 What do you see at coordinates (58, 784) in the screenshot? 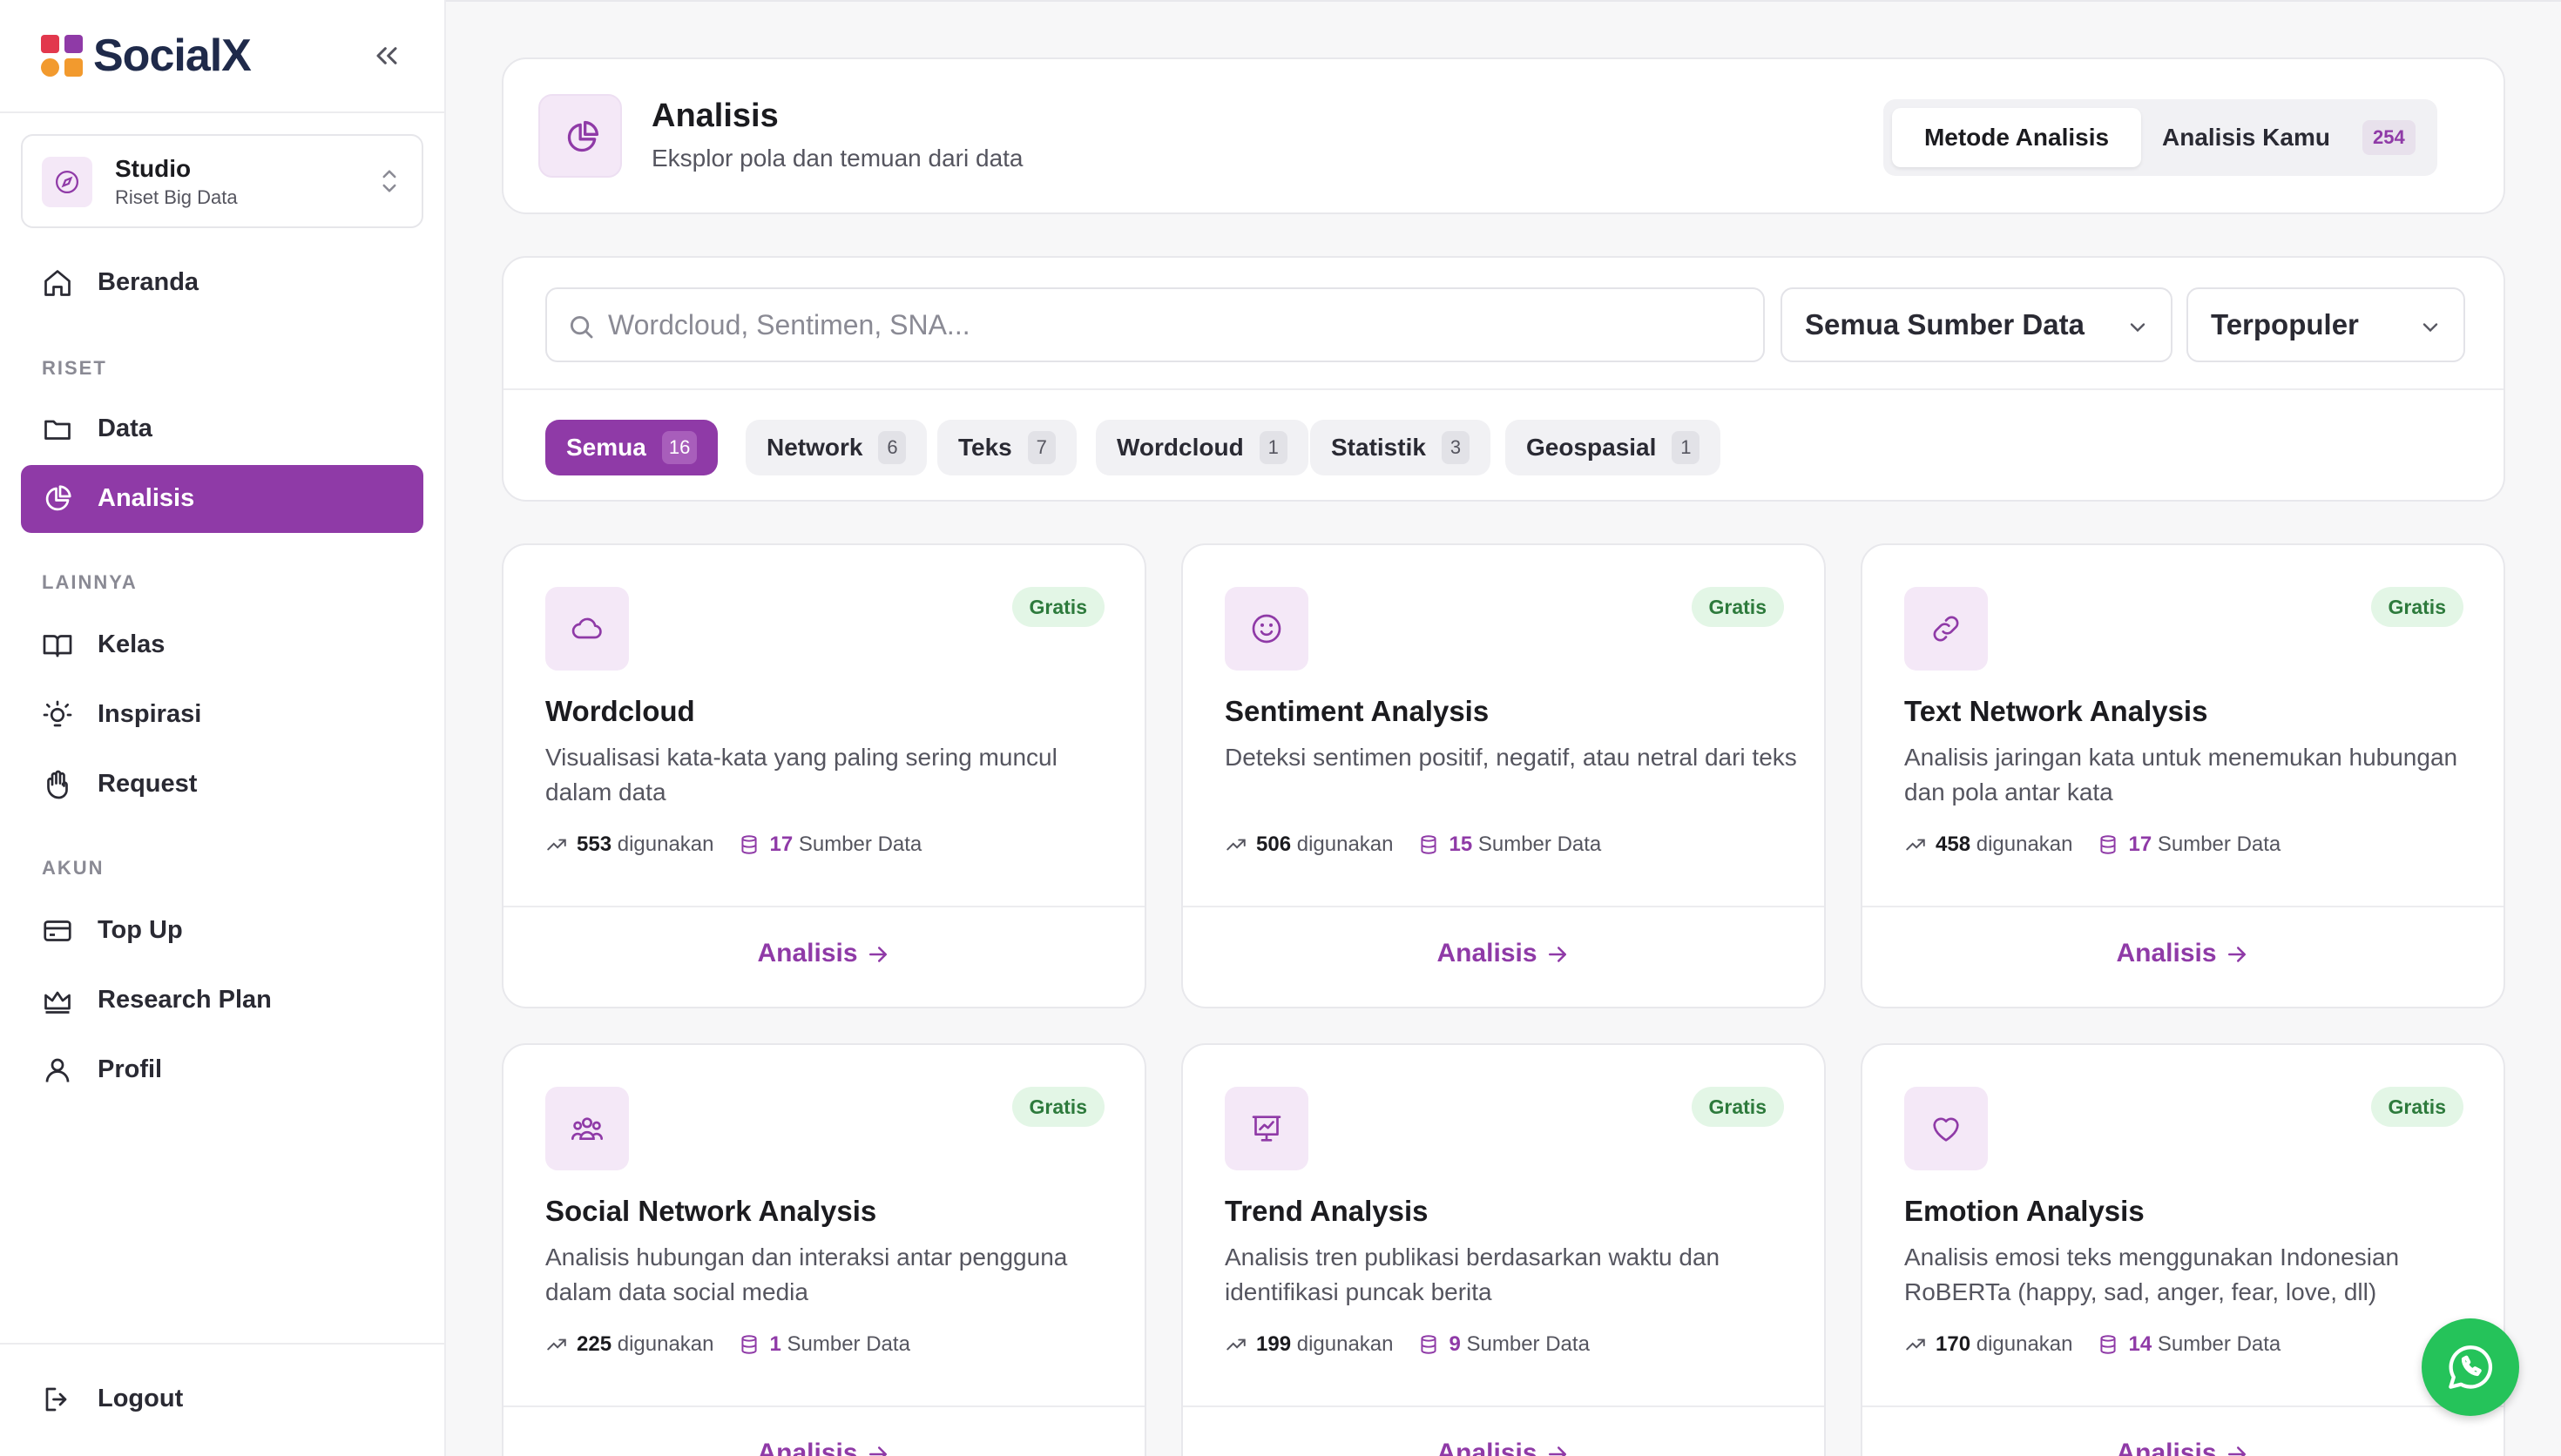
I see `hand-icon` at bounding box center [58, 784].